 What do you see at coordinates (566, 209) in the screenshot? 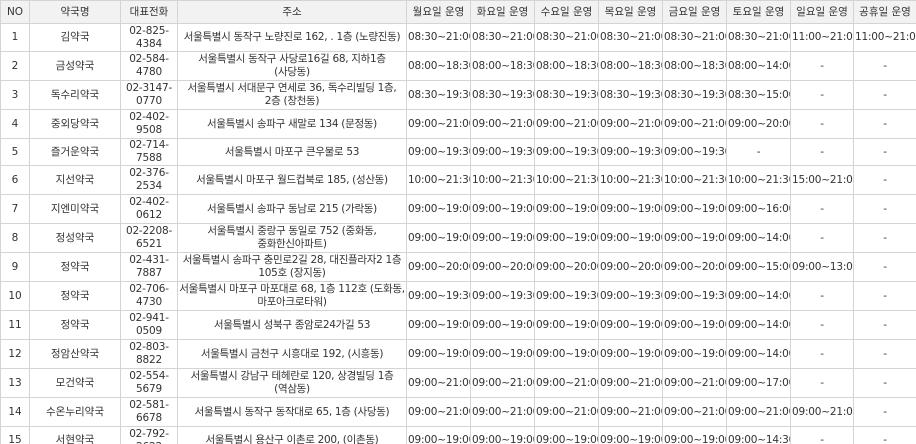
I see `cell-wednesday: 09:00~19:00` at bounding box center [566, 209].